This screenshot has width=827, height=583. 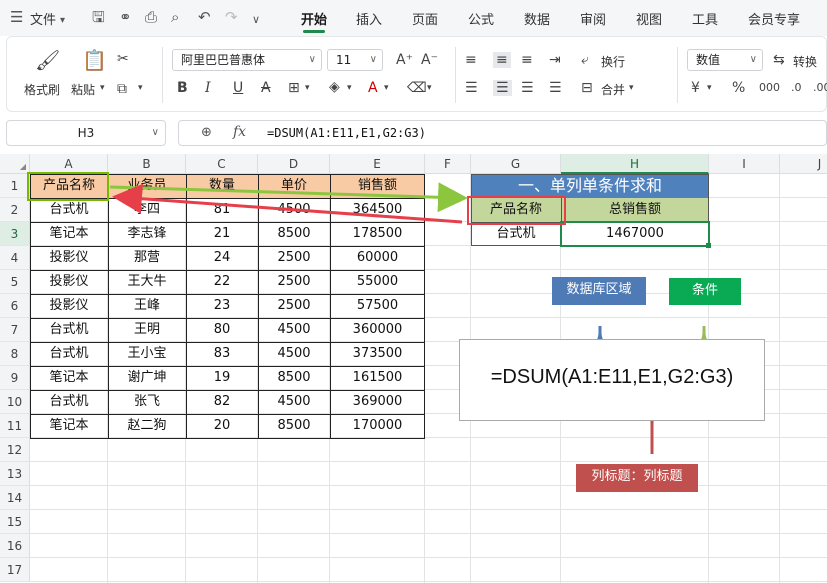 I want to click on tab-member: 会员专享, so click(x=774, y=18).